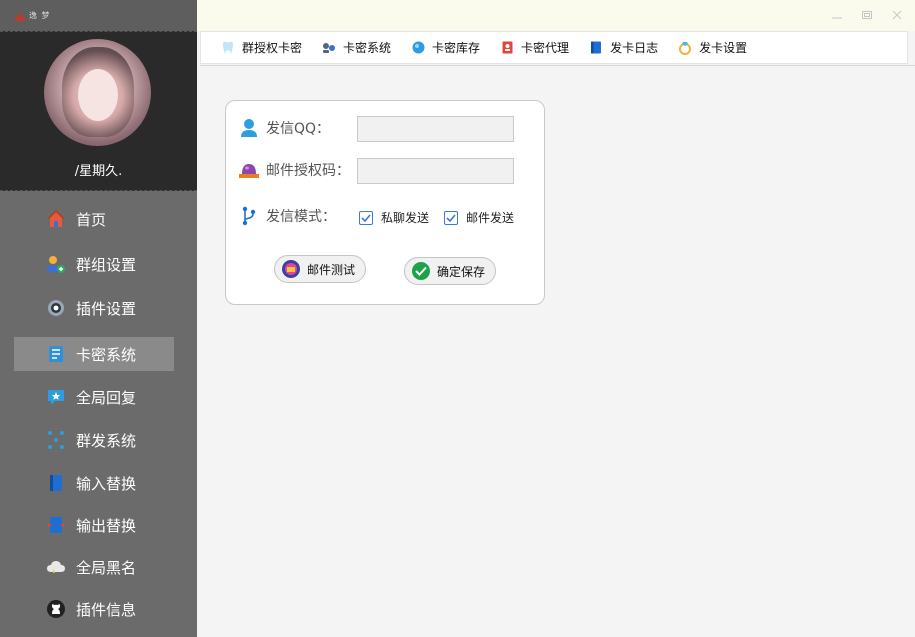 Image resolution: width=915 pixels, height=637 pixels. What do you see at coordinates (507, 48) in the screenshot?
I see `agent-doc-icon` at bounding box center [507, 48].